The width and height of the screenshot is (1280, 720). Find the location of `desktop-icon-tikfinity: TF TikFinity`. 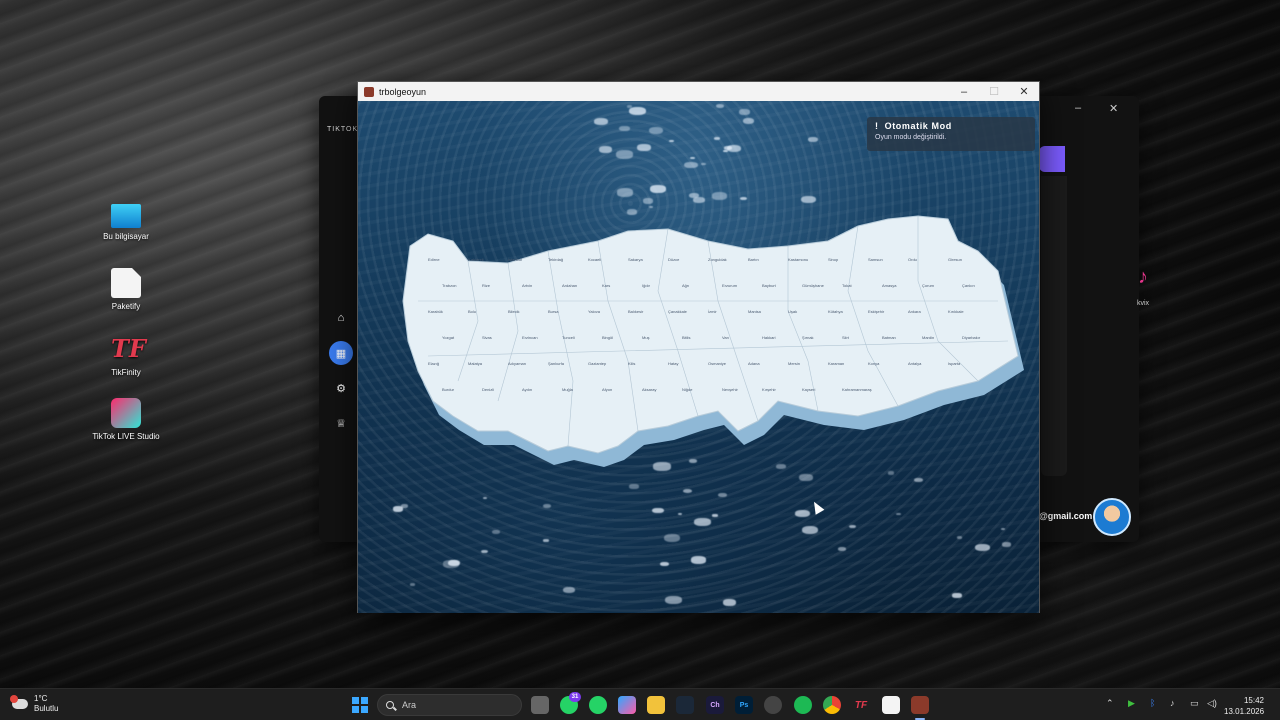

desktop-icon-tikfinity: TF TikFinity is located at coordinates (126, 355).